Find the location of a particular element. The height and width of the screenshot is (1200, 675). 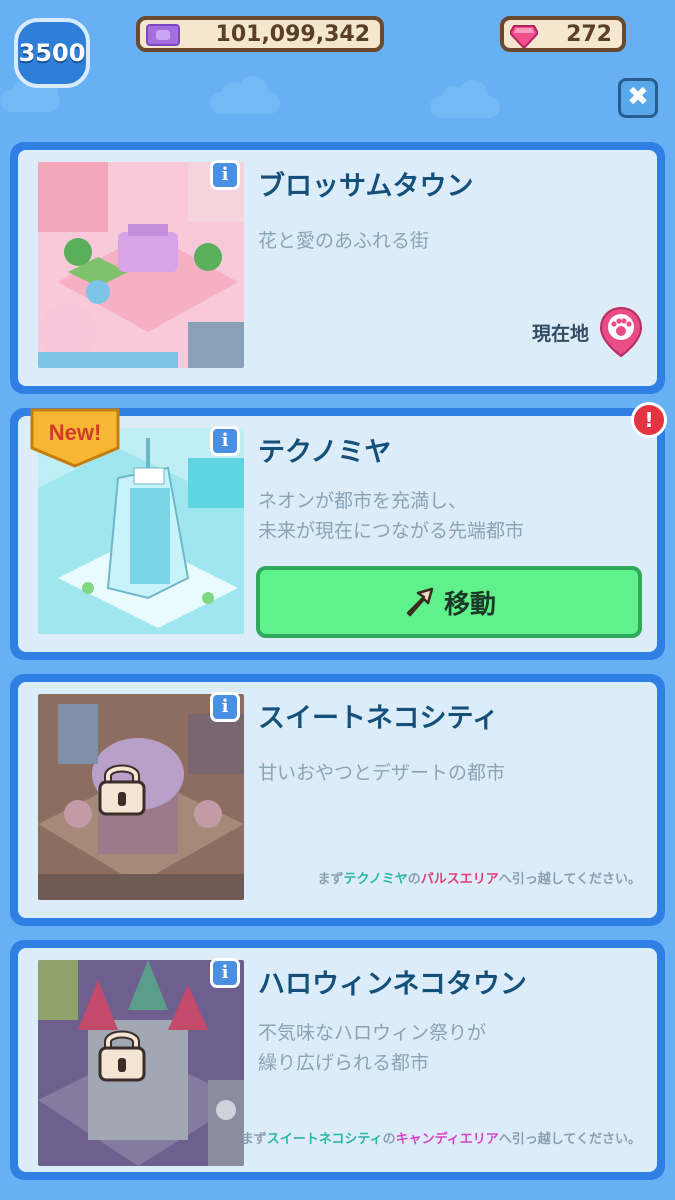

gem-value: 272 is located at coordinates (589, 34).